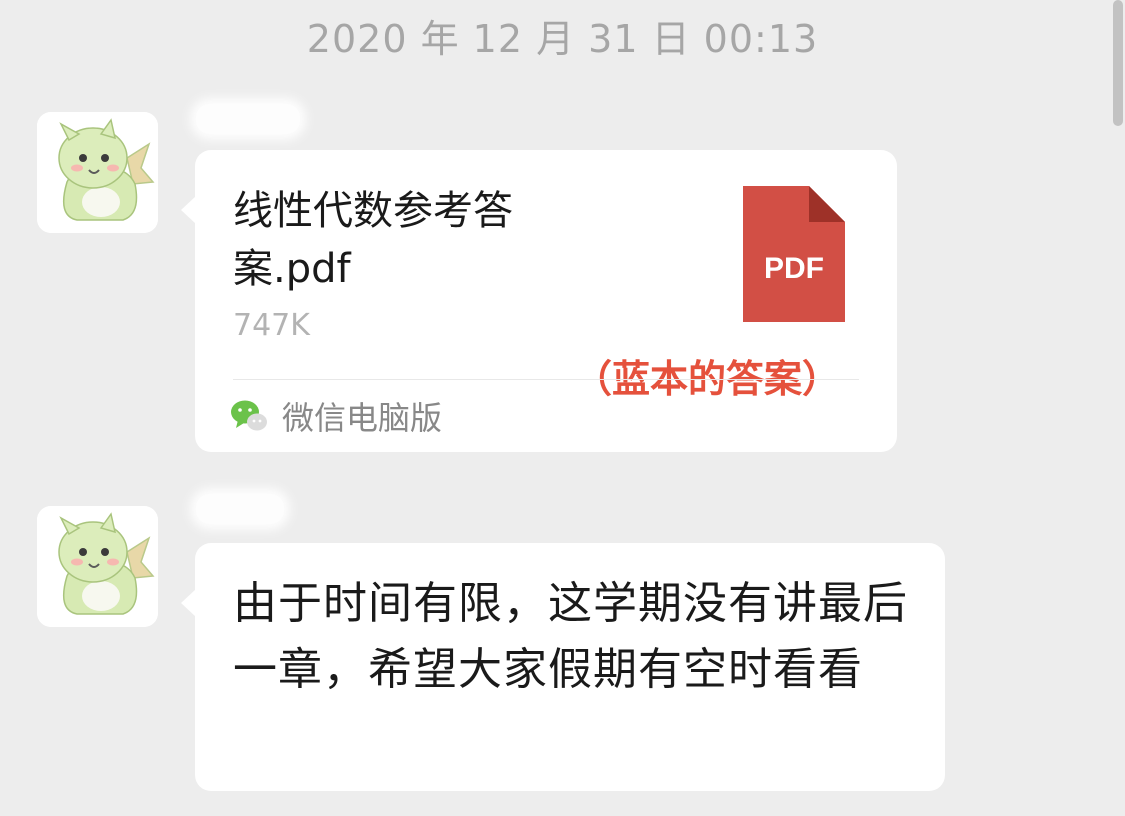 The height and width of the screenshot is (816, 1125). Describe the element at coordinates (562, 39) in the screenshot. I see `chat-timestamp: 2020 年 12 月 31 日 00:13` at that location.